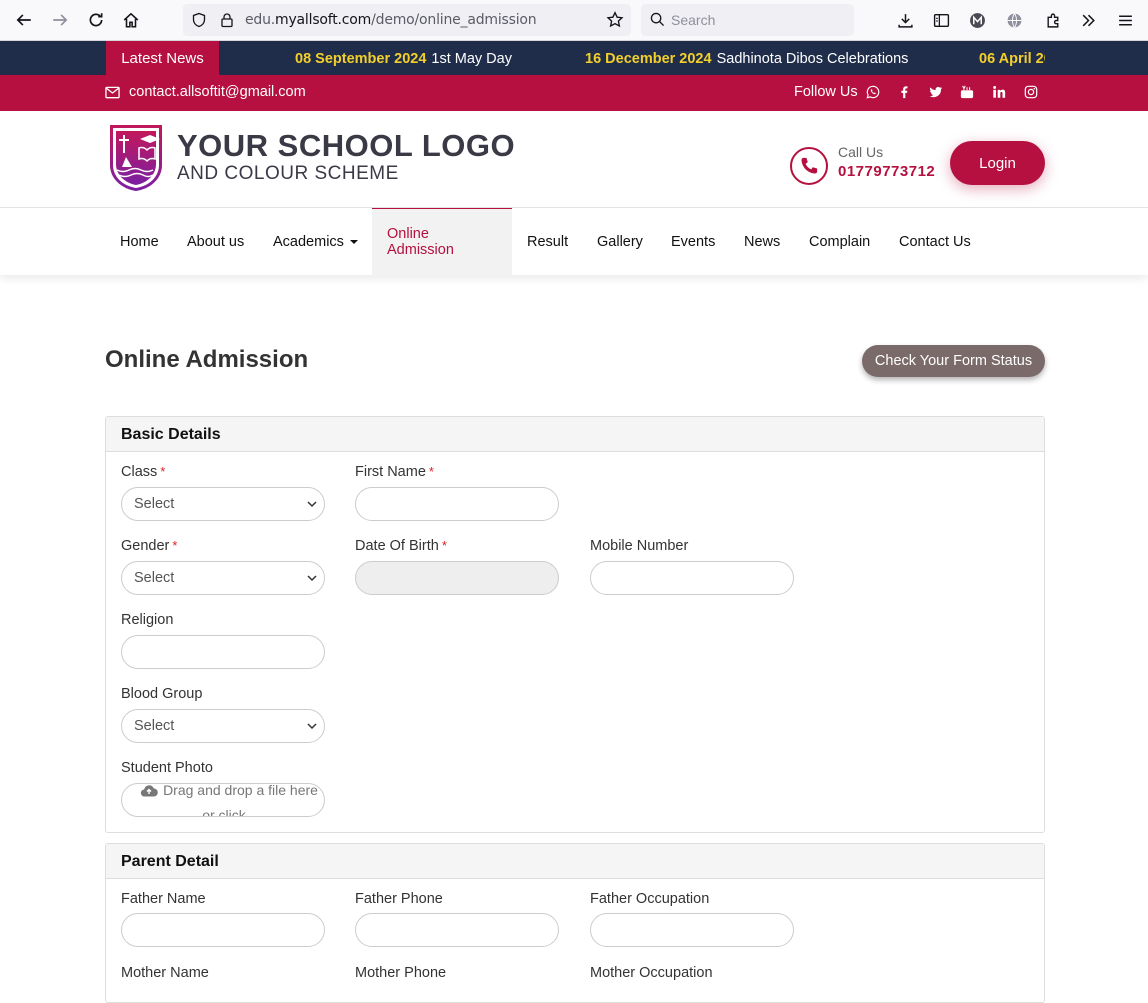 The width and height of the screenshot is (1148, 1003). Describe the element at coordinates (136, 158) in the screenshot. I see `school-crest-logo` at that location.